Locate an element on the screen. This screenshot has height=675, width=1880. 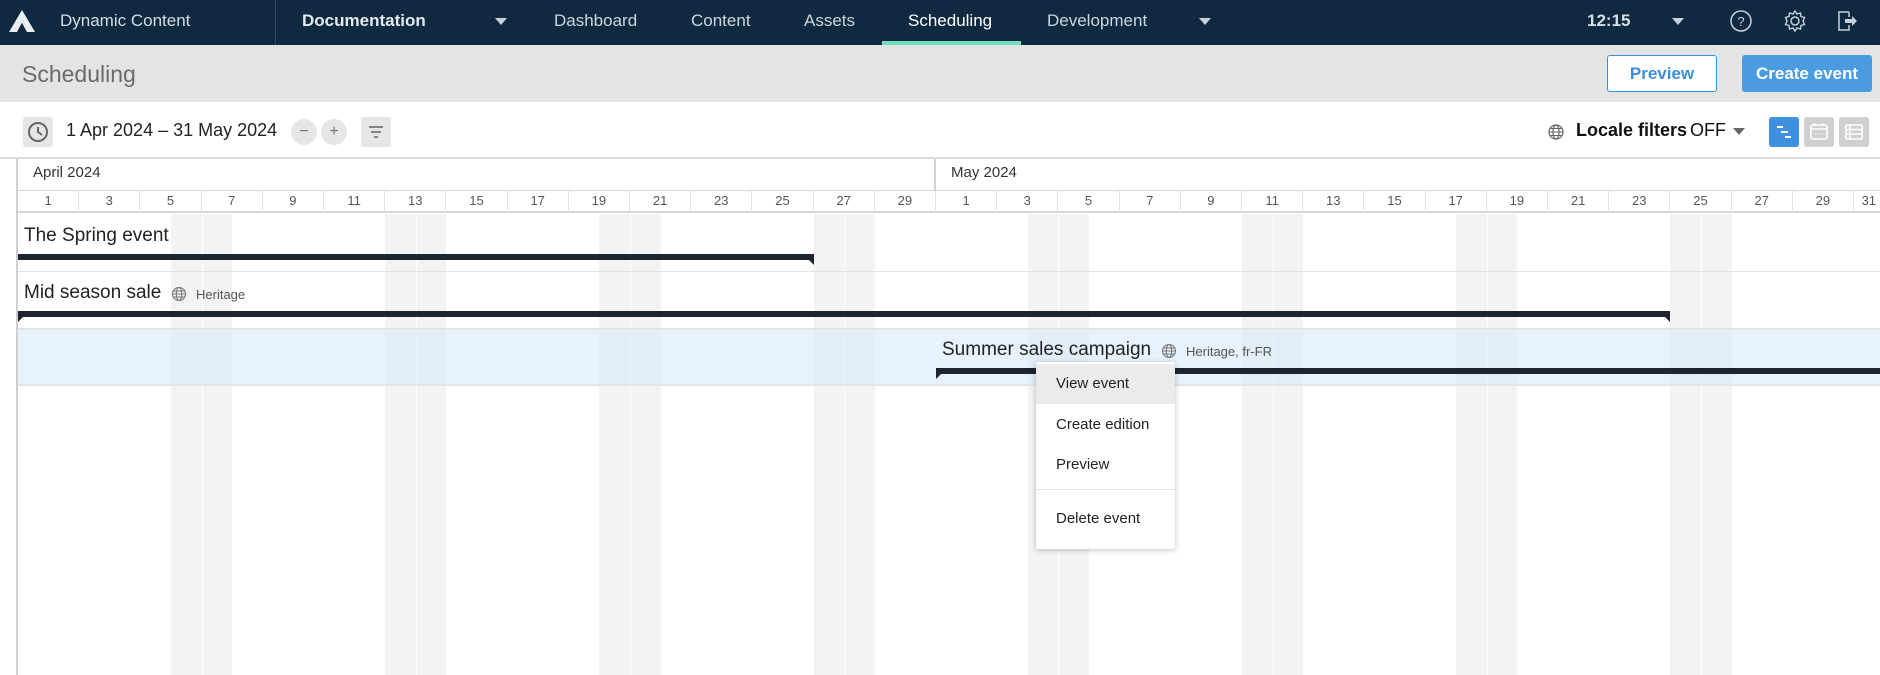
day-label: 25 is located at coordinates (783, 202).